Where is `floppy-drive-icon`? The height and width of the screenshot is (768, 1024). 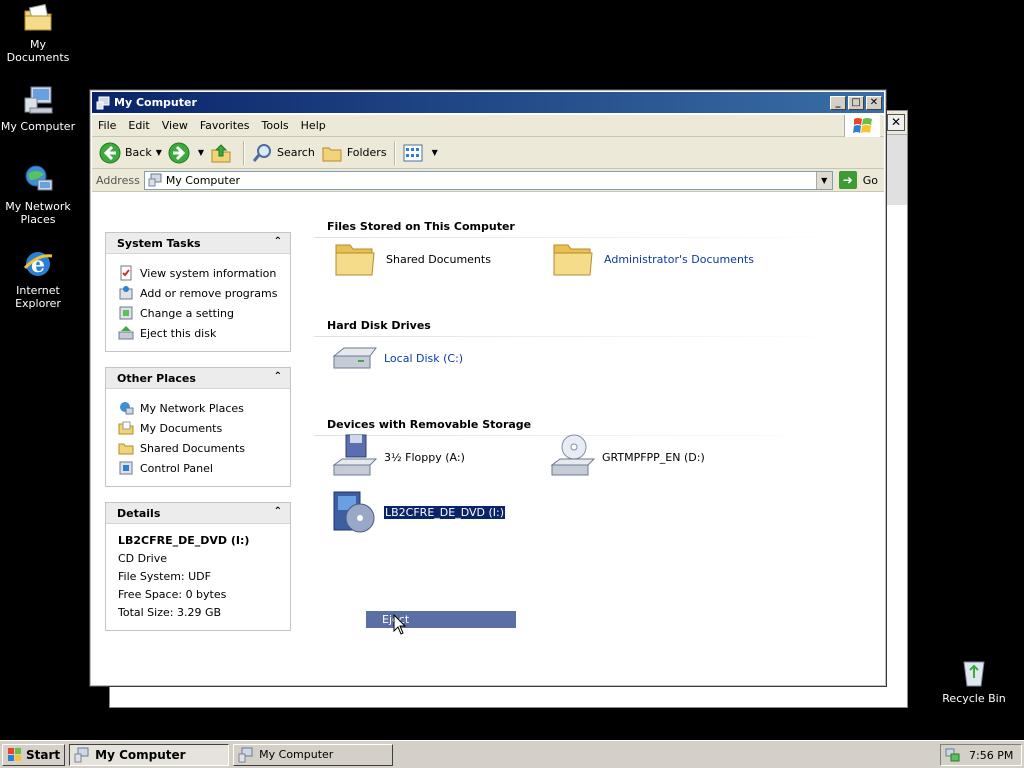
floppy-drive-icon is located at coordinates (354, 457).